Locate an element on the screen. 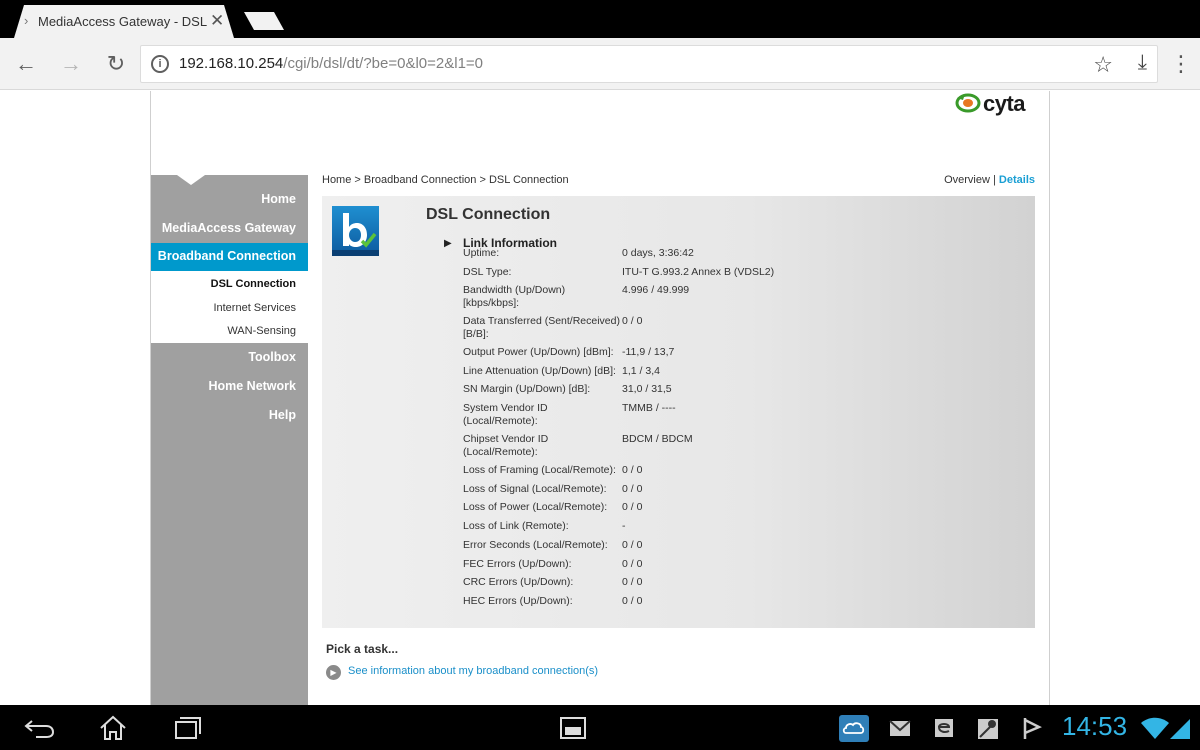 The image size is (1200, 750). sidebar-item-mediaaccess-gateway: MediaAccess Gateway is located at coordinates (229, 228).